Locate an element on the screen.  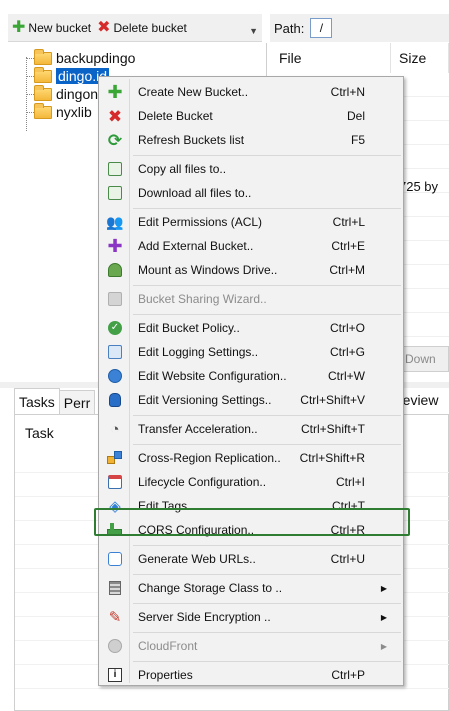
download-button: Down is located at coordinates (423, 359).